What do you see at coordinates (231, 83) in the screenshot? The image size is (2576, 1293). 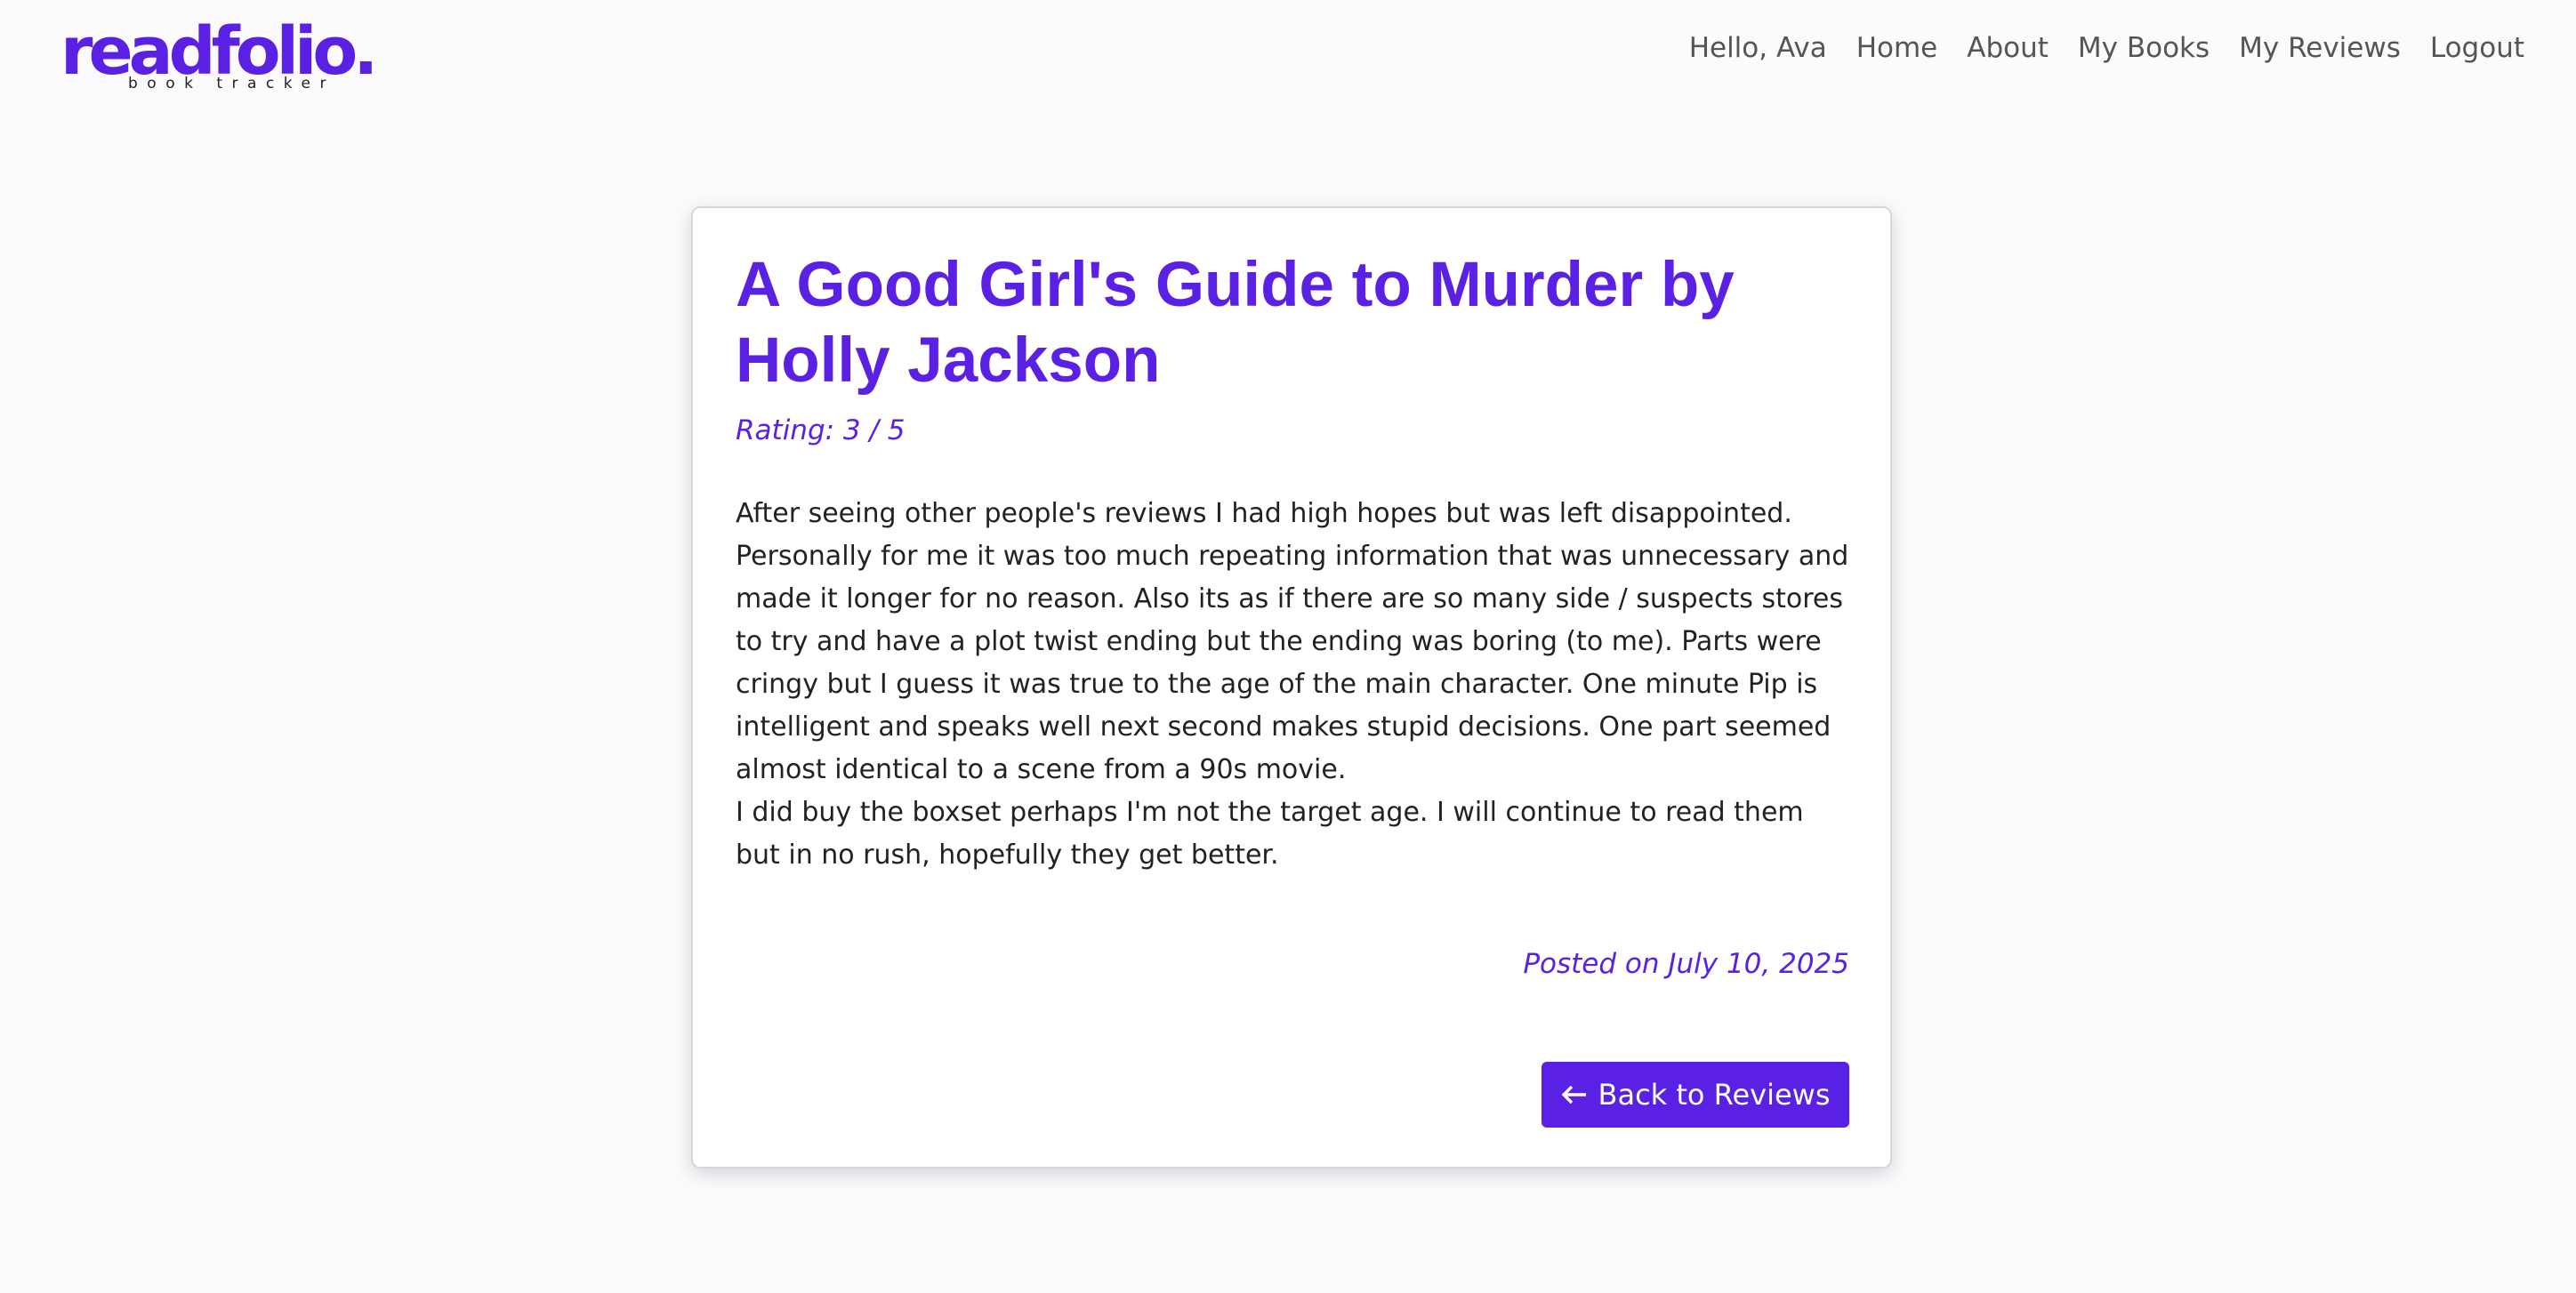 I see `brand-tagline: book tracker` at bounding box center [231, 83].